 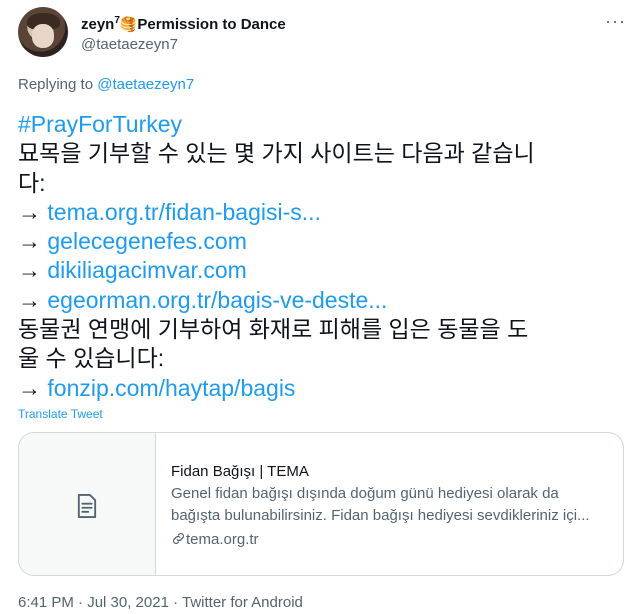 What do you see at coordinates (320, 270) in the screenshot?
I see `tweet-link-line: → dikiliagacimvar.com` at bounding box center [320, 270].